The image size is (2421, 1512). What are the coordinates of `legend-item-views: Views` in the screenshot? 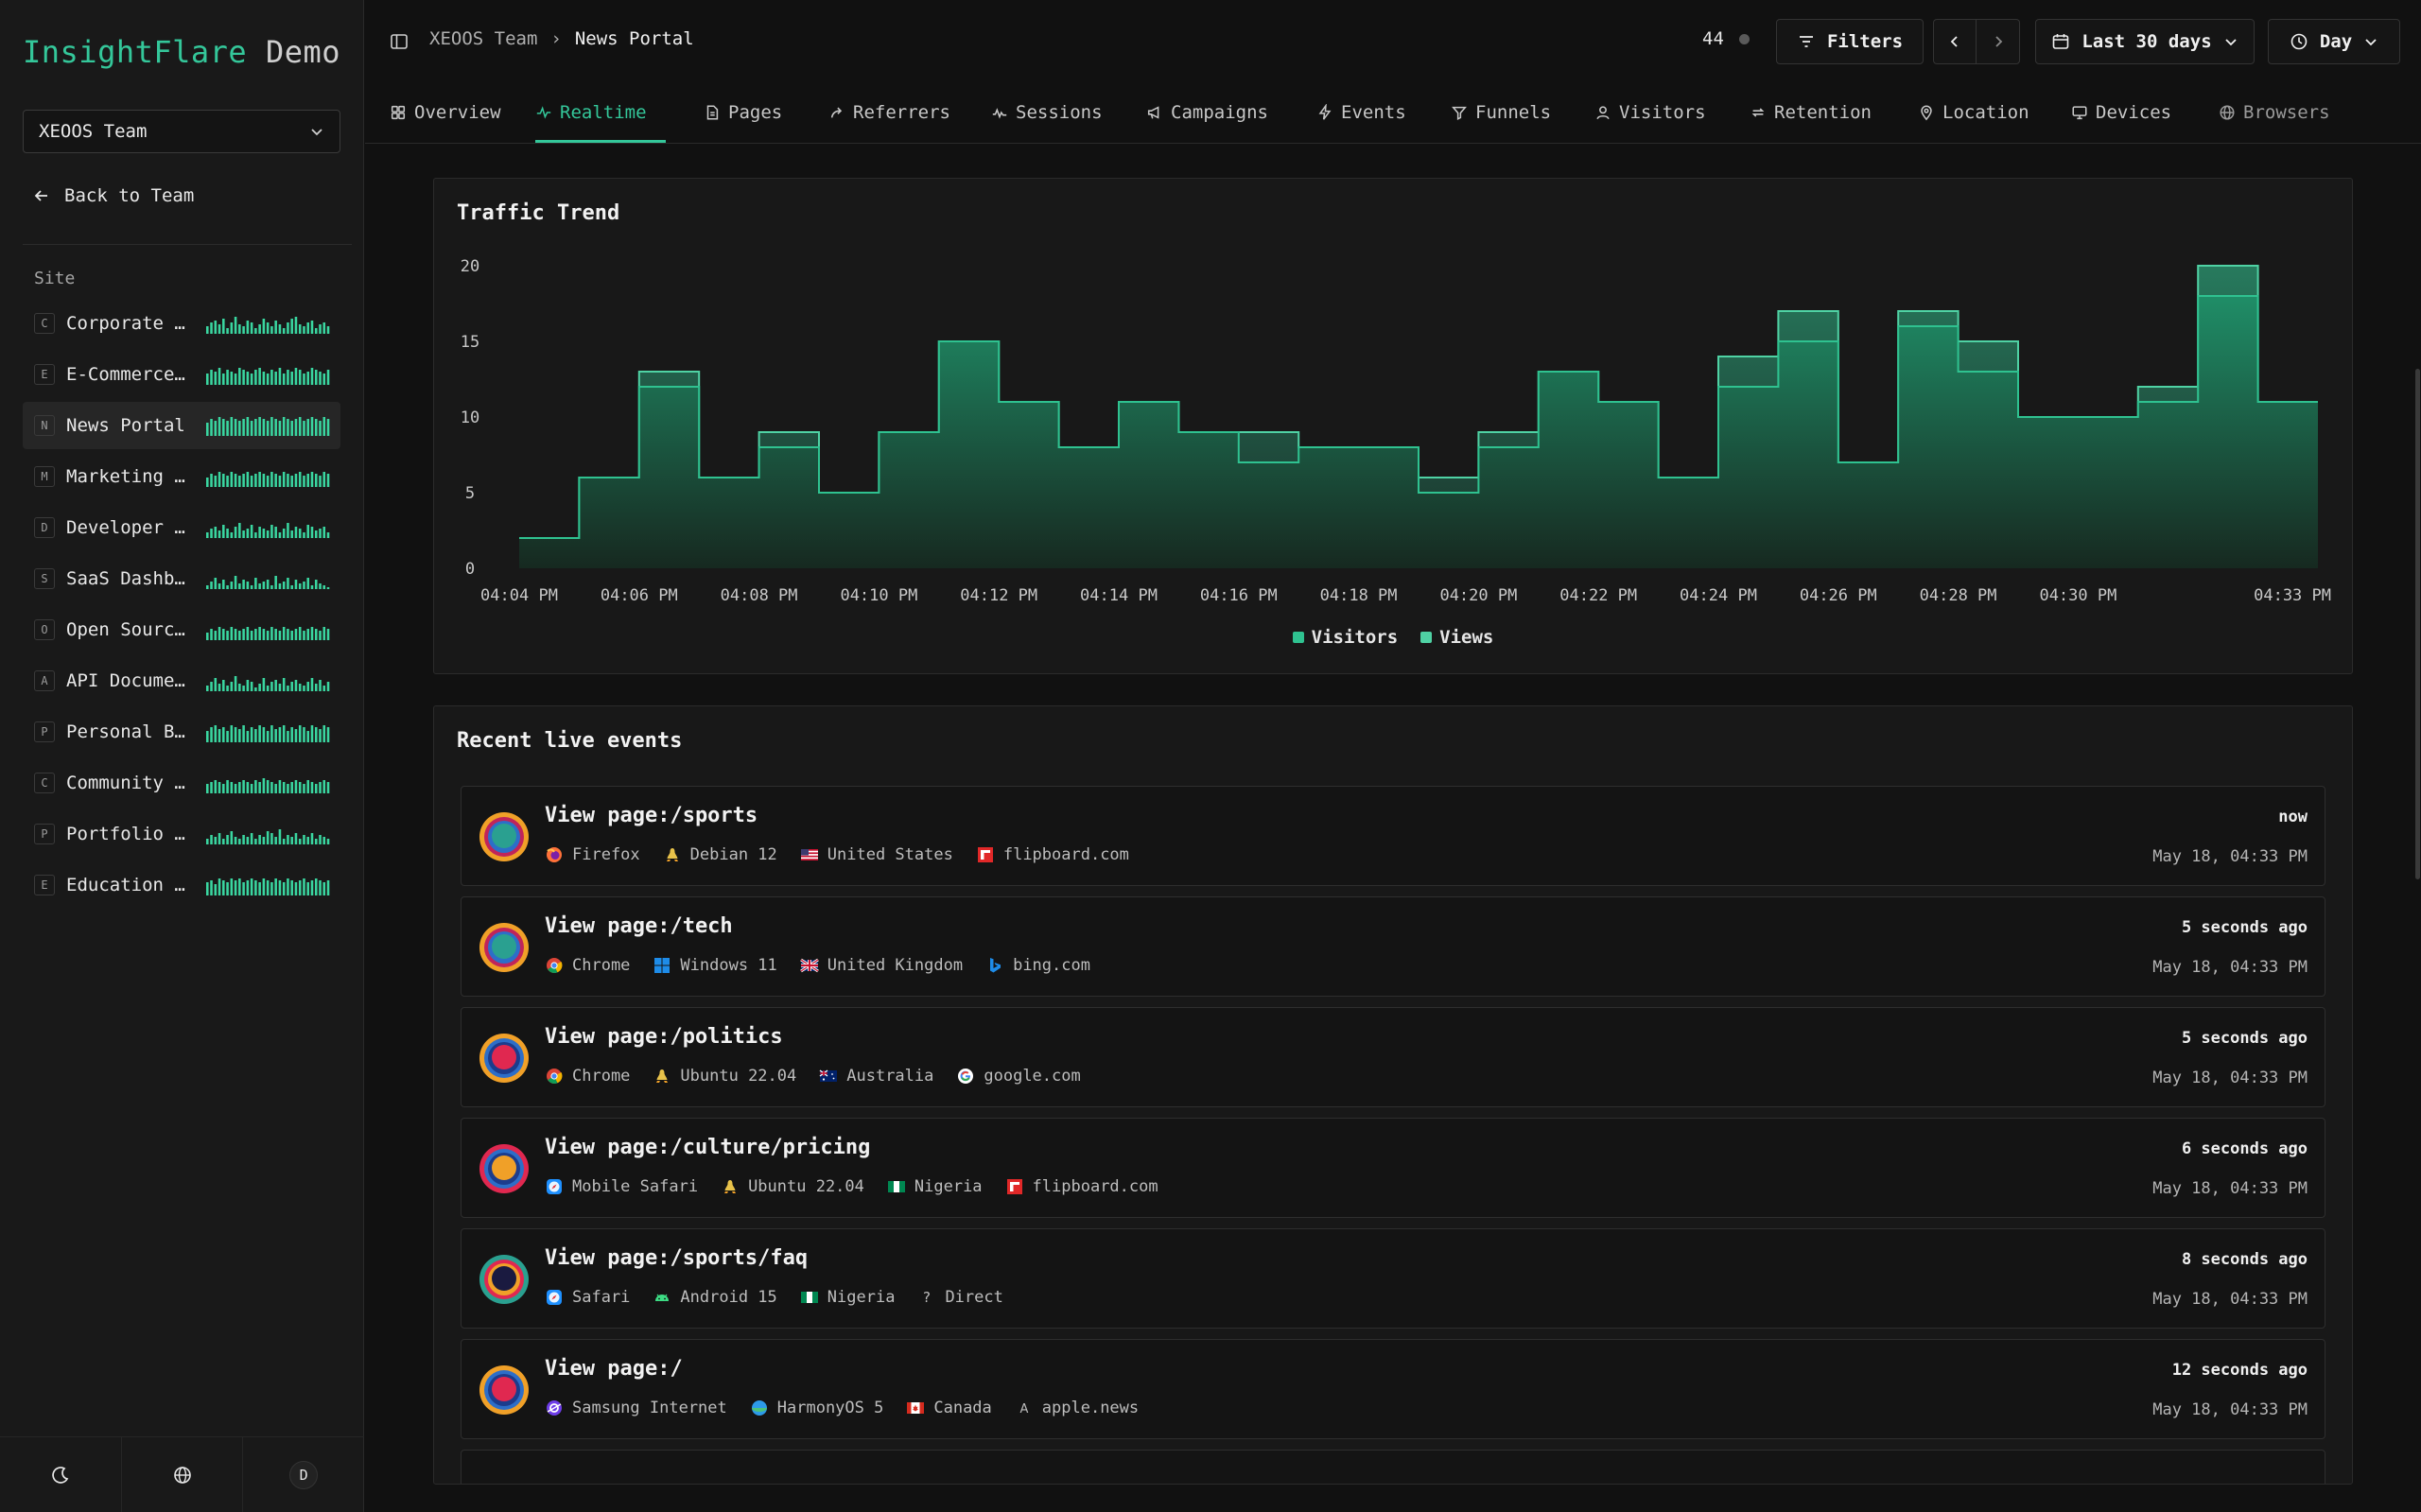 It's located at (1456, 637).